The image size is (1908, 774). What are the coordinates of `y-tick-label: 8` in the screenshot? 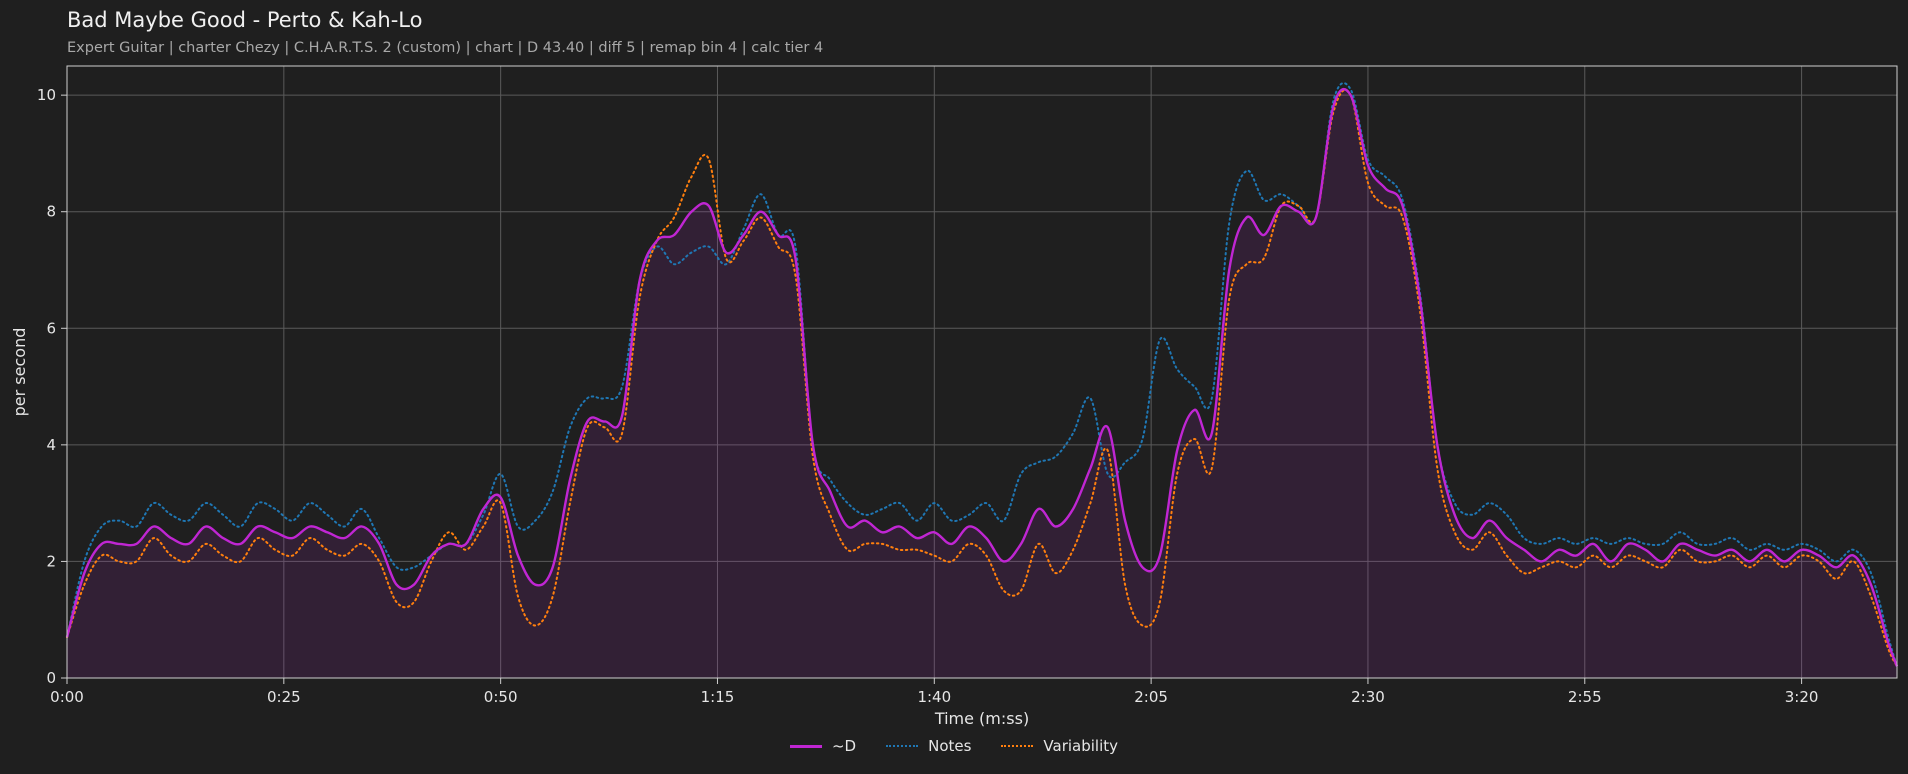 It's located at (51, 212).